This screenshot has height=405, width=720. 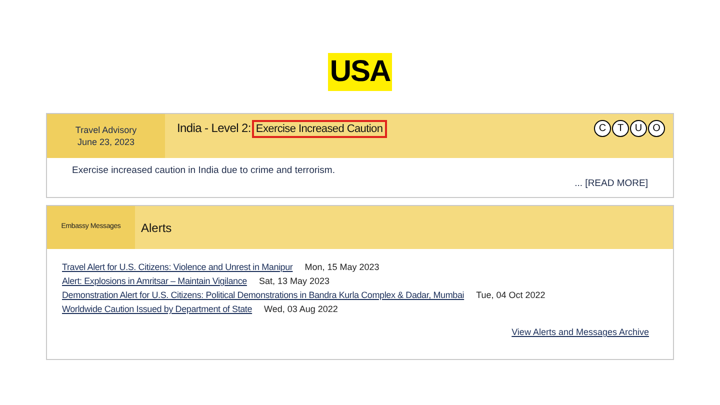 I want to click on alert-link: Travel Alert for U.S. Citizens: Violence and Unrest in Manipur, so click(x=177, y=267).